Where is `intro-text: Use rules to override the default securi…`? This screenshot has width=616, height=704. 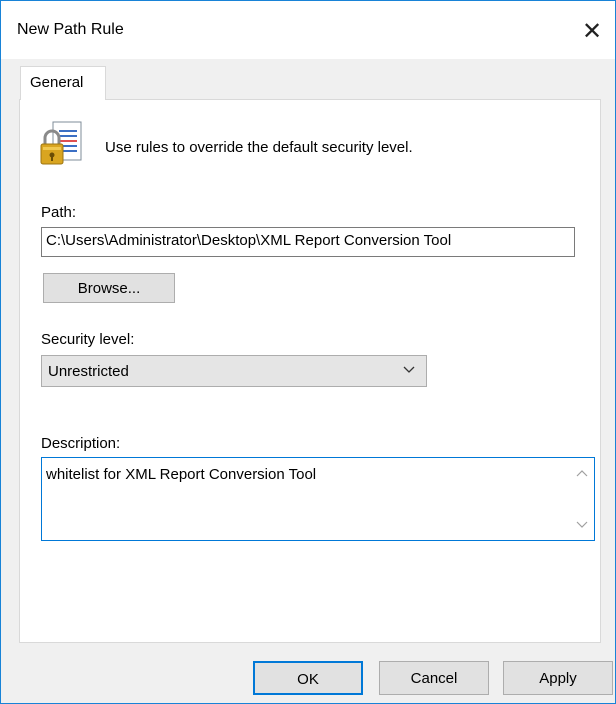 intro-text: Use rules to override the default securi… is located at coordinates (259, 147).